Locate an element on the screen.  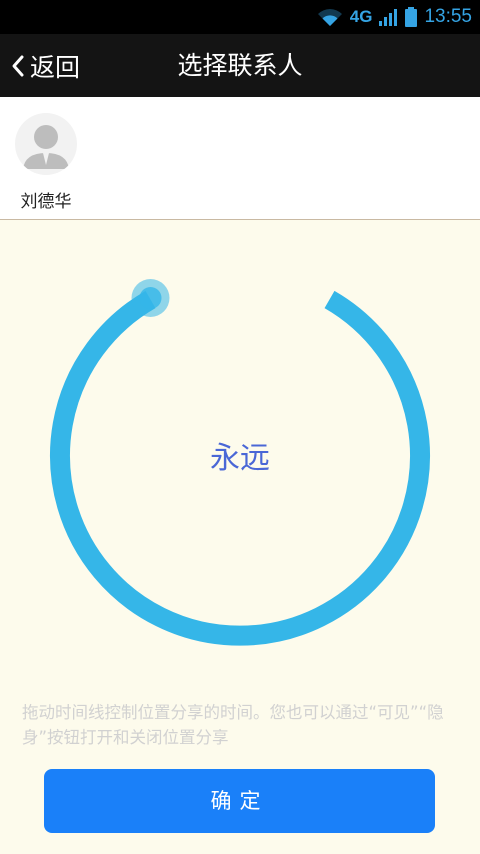
chevron-left-icon is located at coordinates (18, 65).